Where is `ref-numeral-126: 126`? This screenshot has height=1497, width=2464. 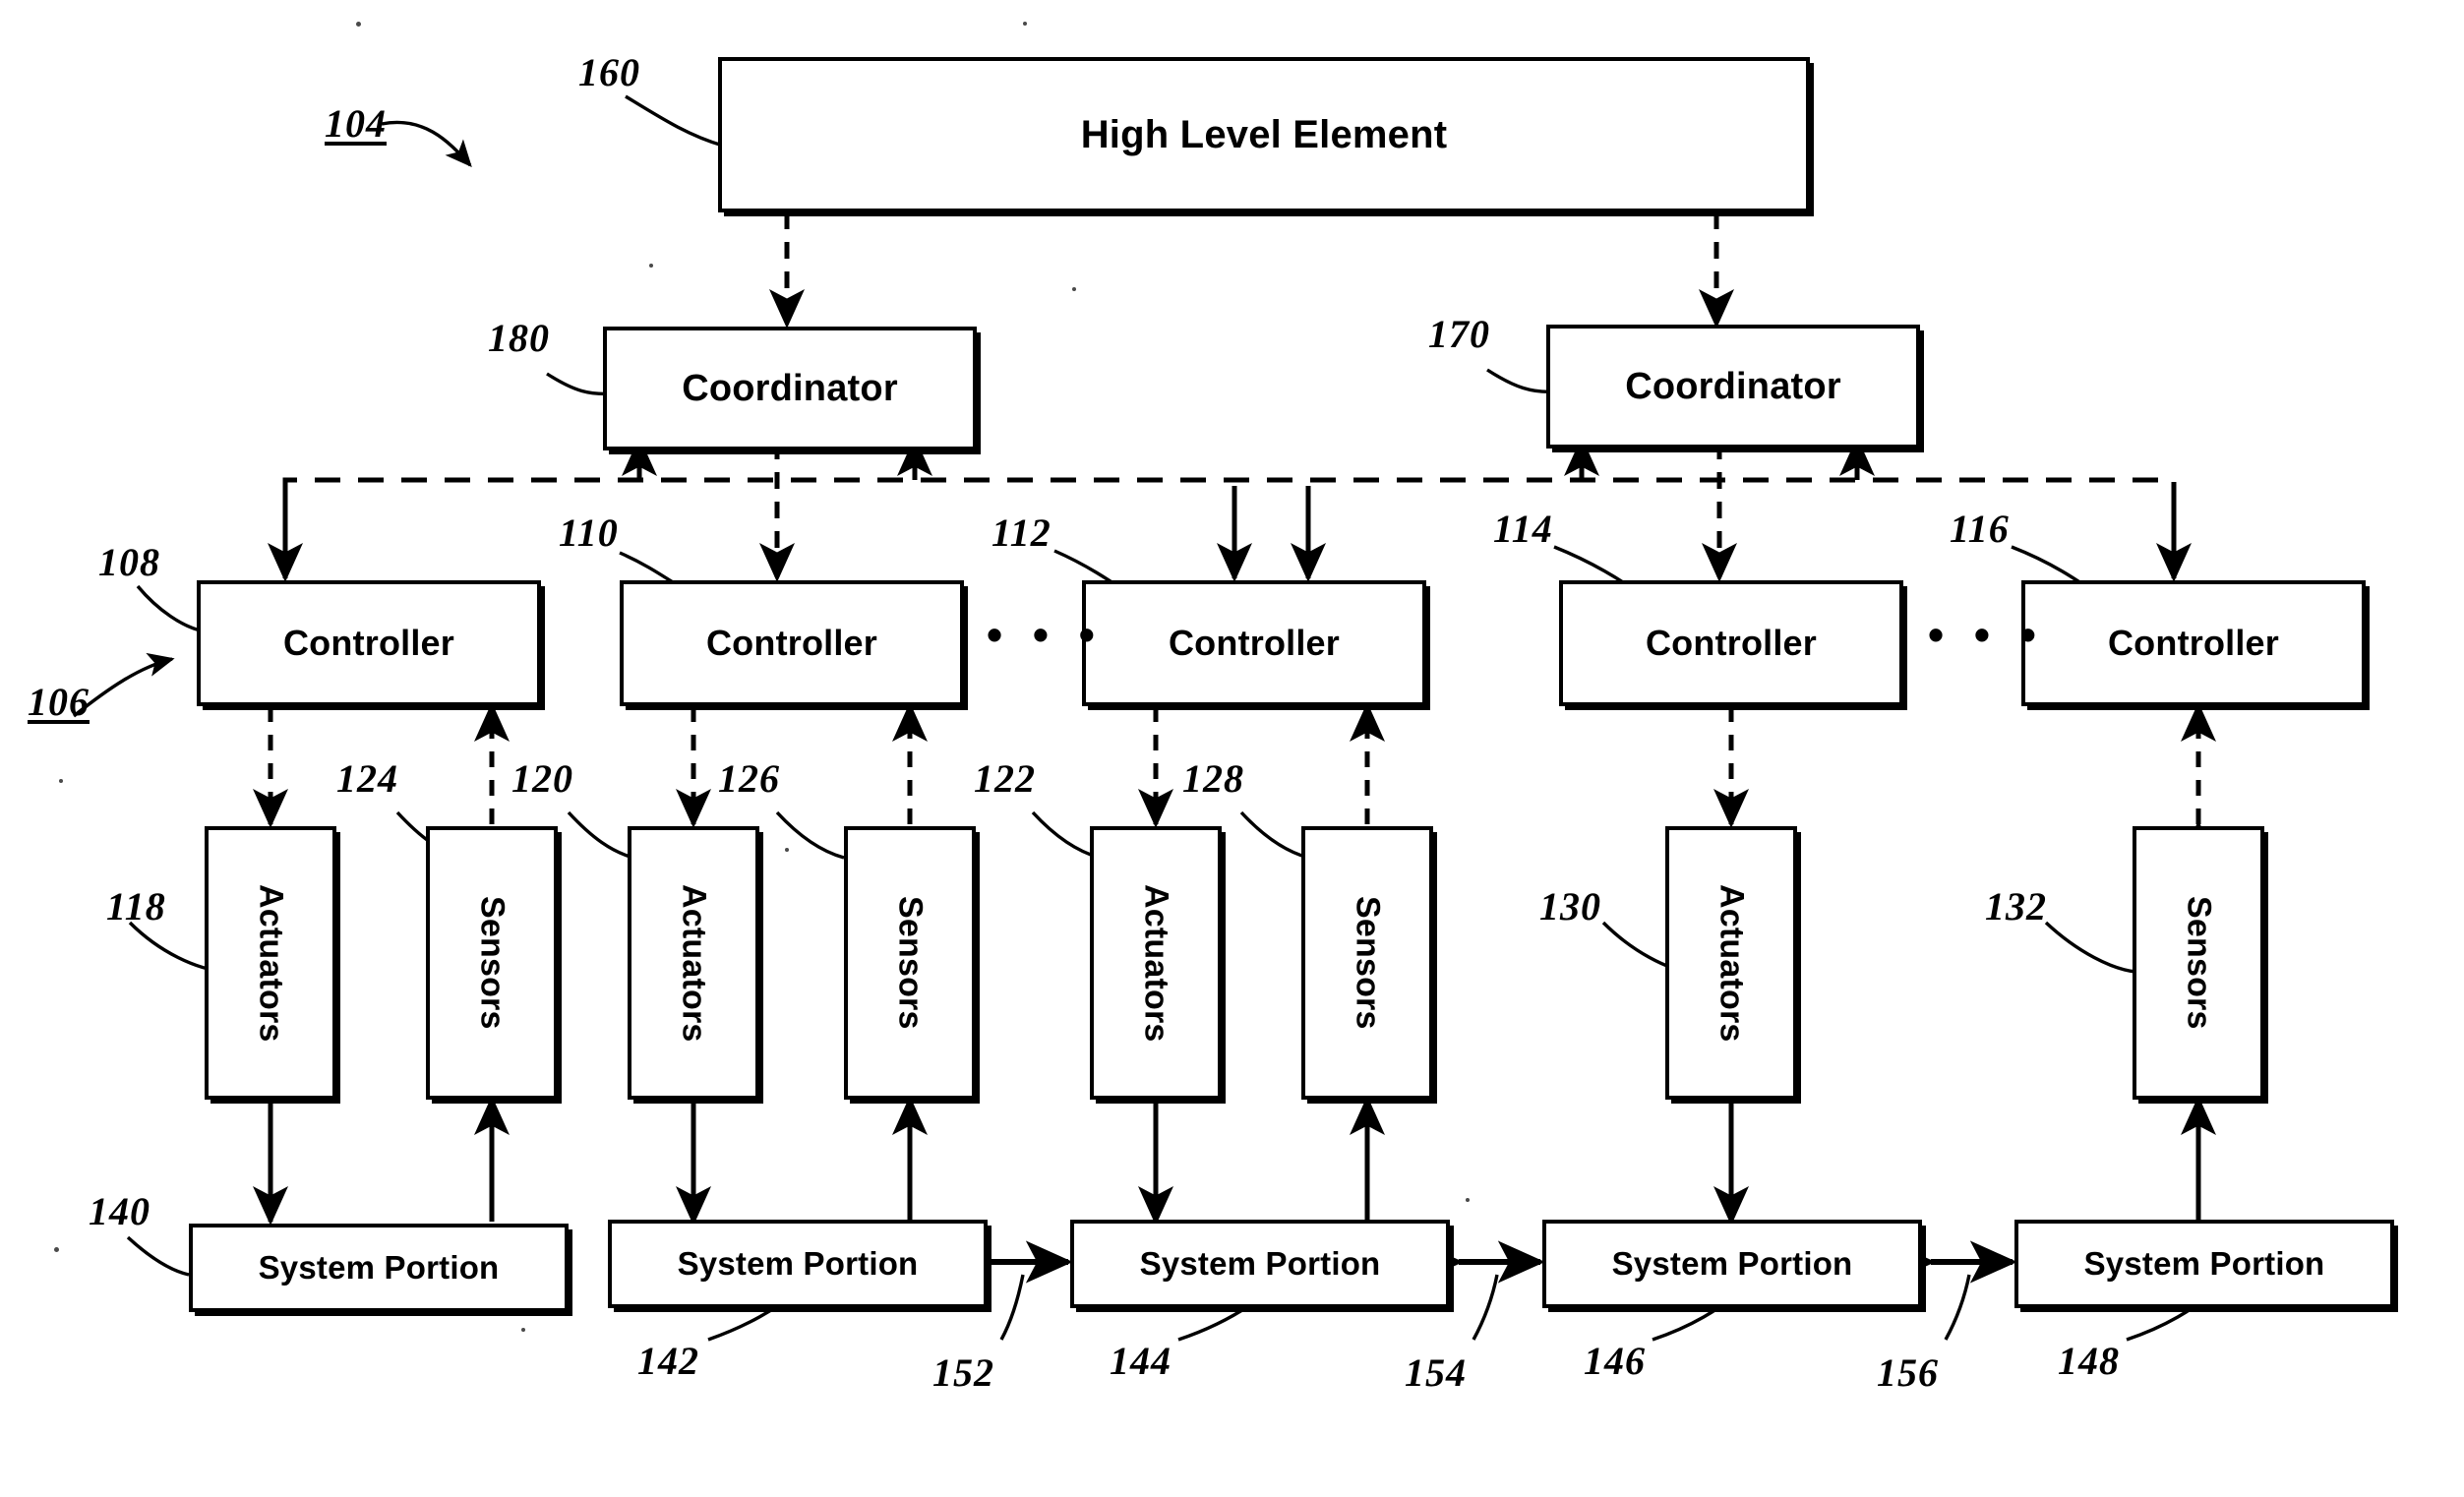
ref-numeral-126: 126 is located at coordinates (749, 779).